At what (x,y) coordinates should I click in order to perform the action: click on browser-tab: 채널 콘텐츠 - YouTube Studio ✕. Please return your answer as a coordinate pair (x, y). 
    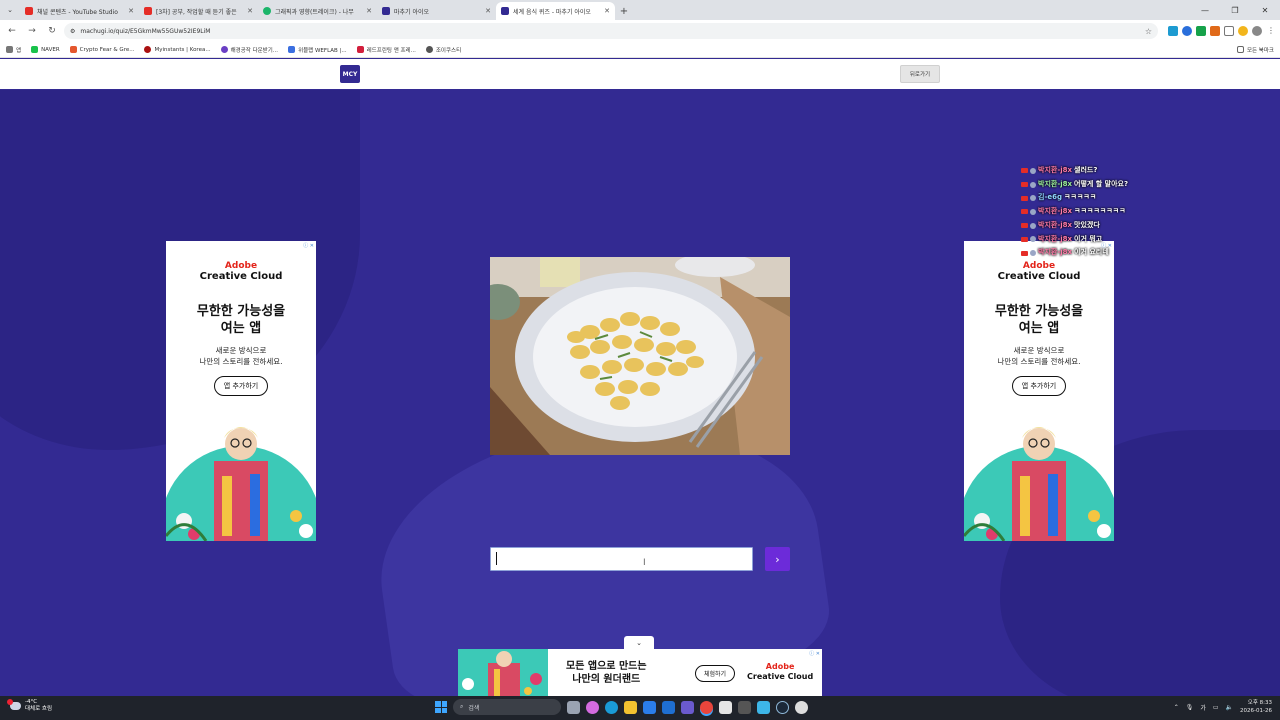
    Looking at the image, I should click on (79, 11).